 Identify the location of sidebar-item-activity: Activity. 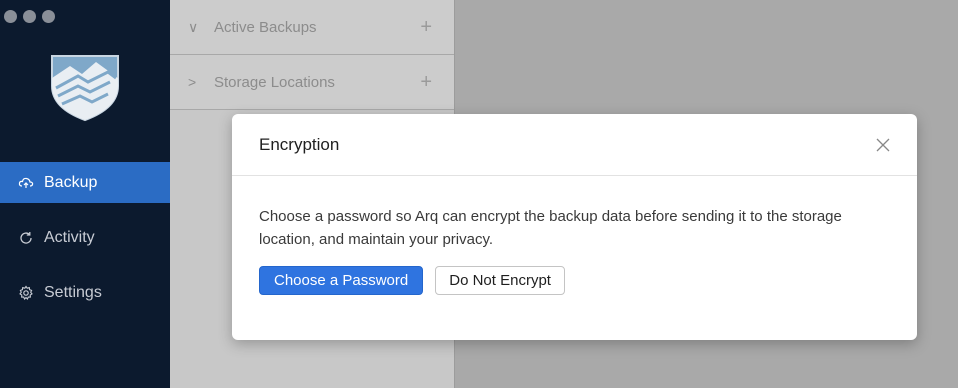
(85, 237).